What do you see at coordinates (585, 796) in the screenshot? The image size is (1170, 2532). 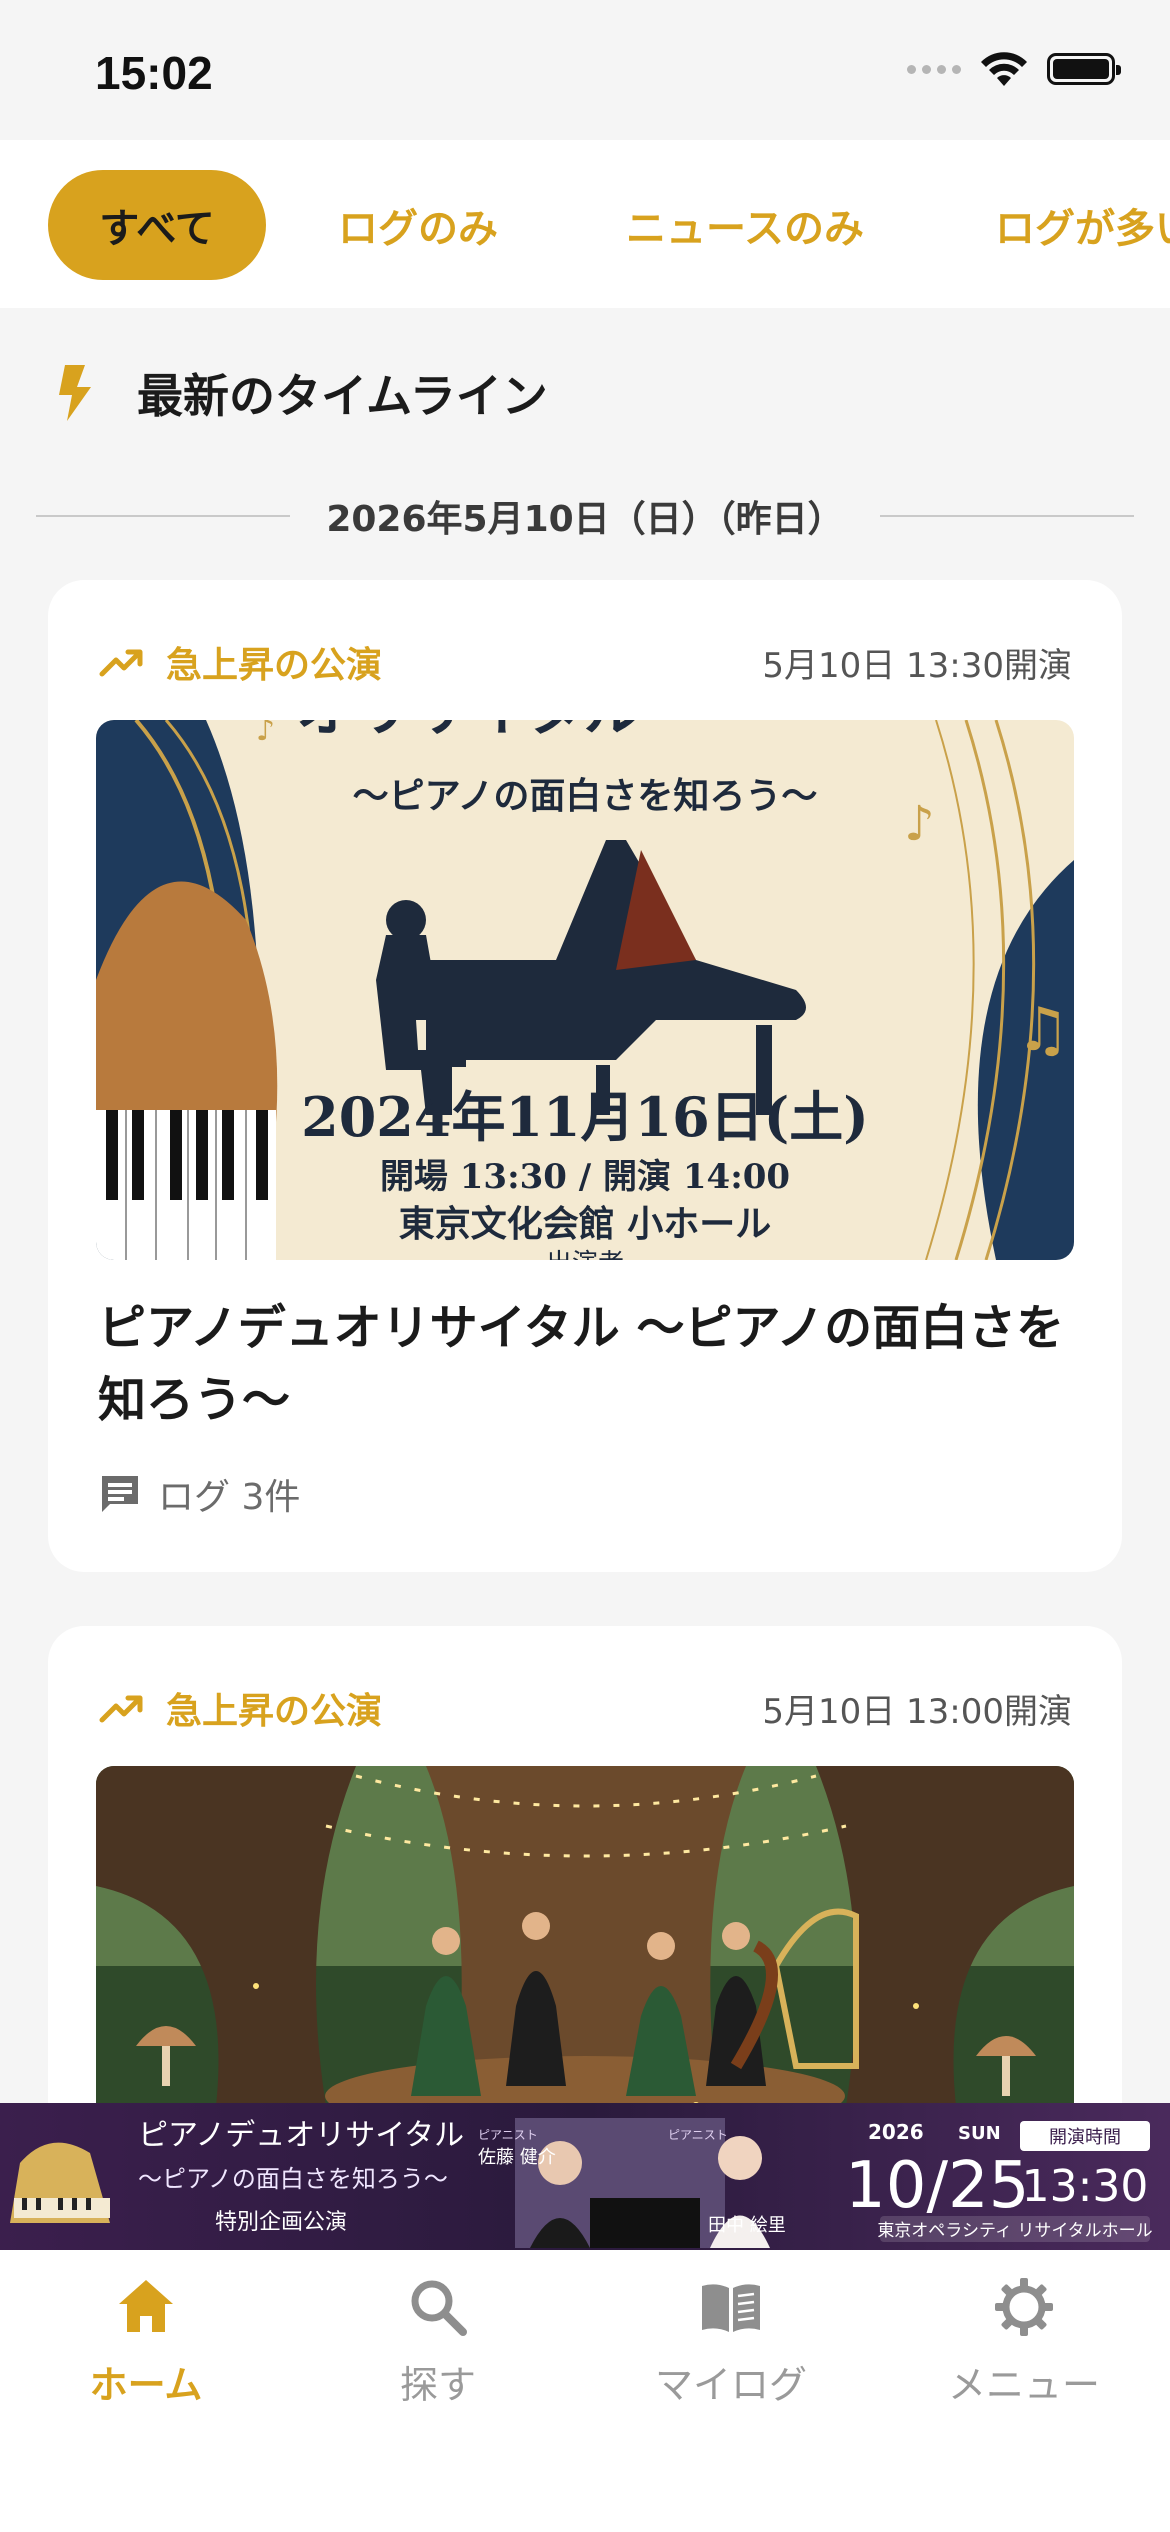 I see `poster-subtitle: 〜ピアノの面白さを知ろう〜` at bounding box center [585, 796].